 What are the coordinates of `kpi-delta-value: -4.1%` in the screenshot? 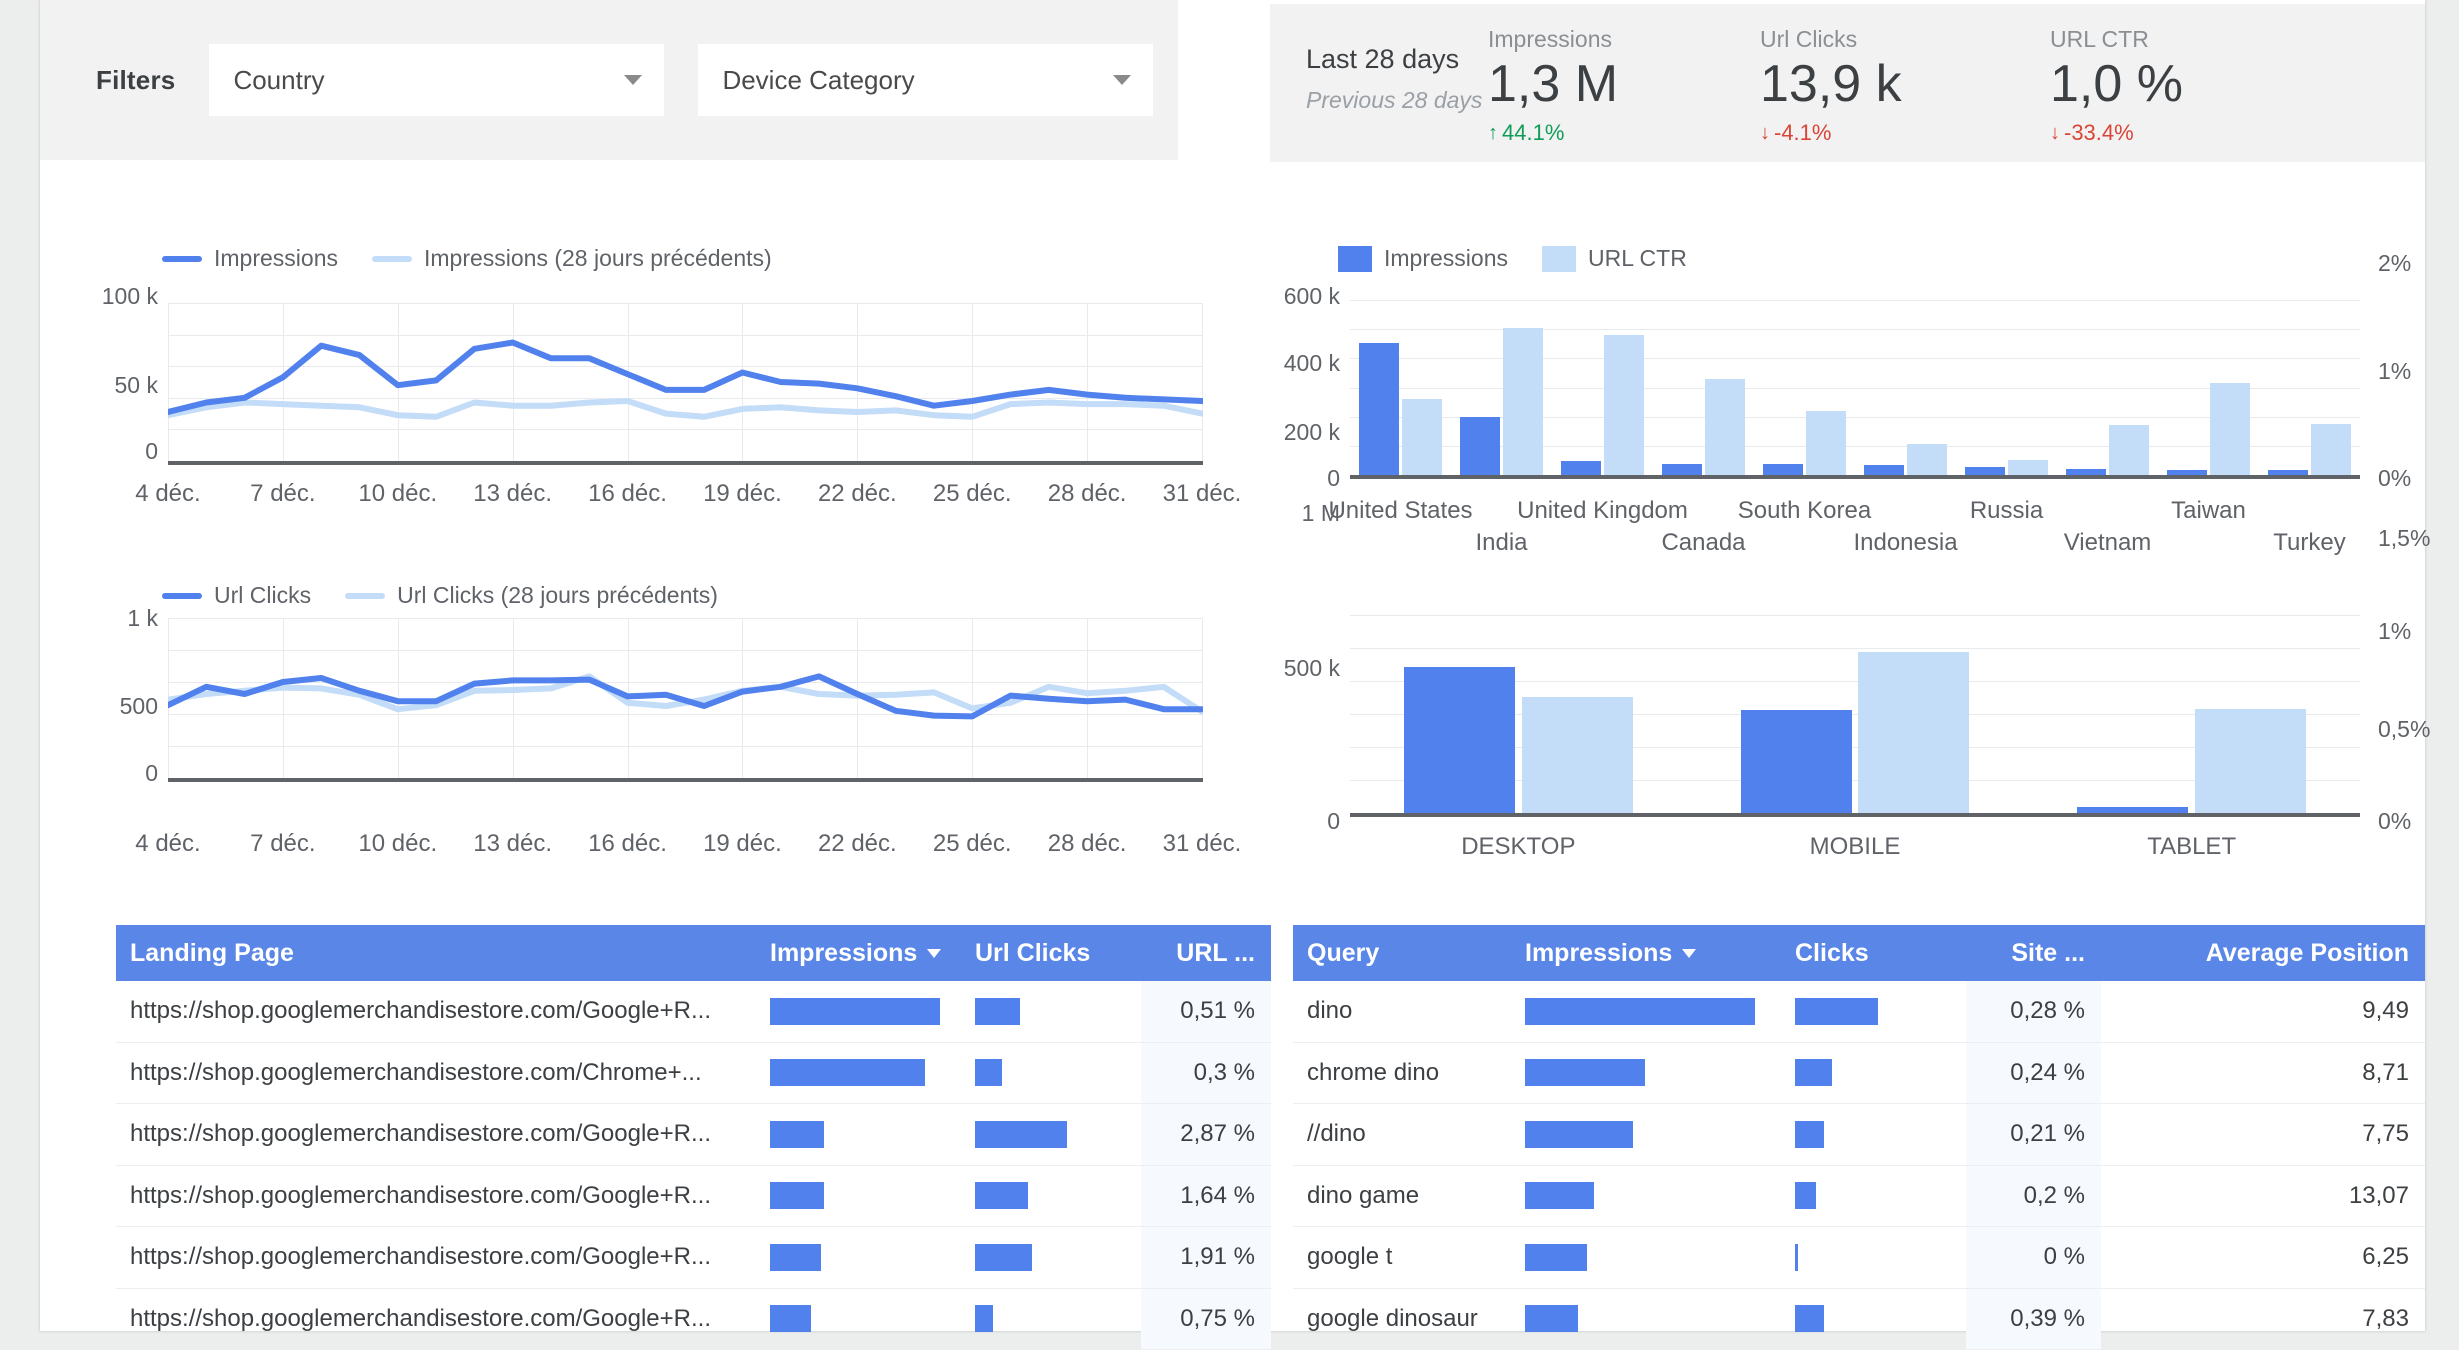 It's located at (1802, 133).